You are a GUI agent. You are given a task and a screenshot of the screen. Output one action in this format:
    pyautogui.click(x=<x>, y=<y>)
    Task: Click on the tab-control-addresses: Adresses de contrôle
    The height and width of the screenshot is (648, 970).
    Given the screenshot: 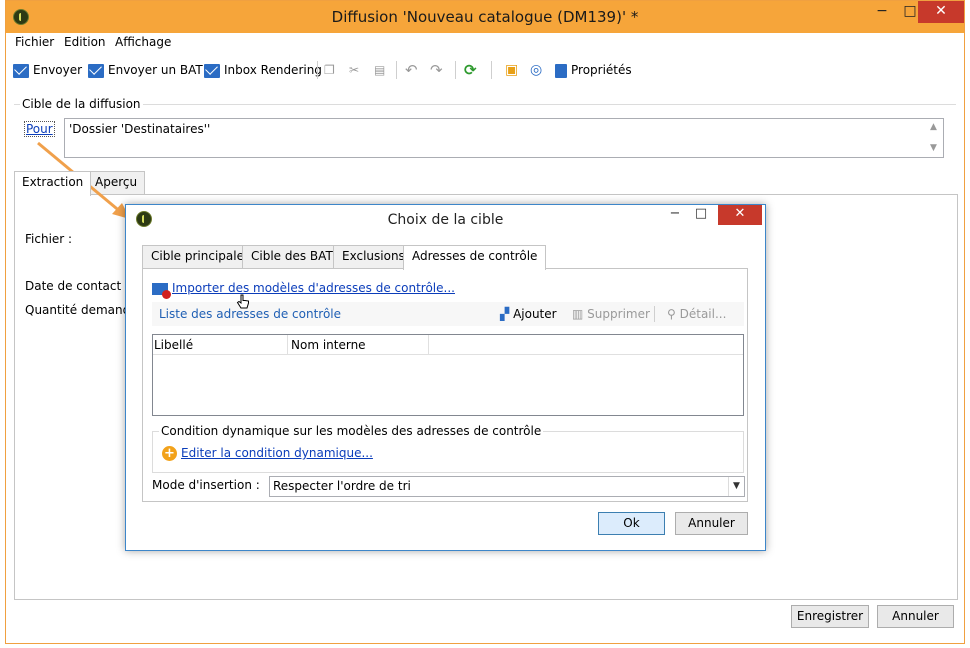 What is the action you would take?
    pyautogui.click(x=475, y=257)
    